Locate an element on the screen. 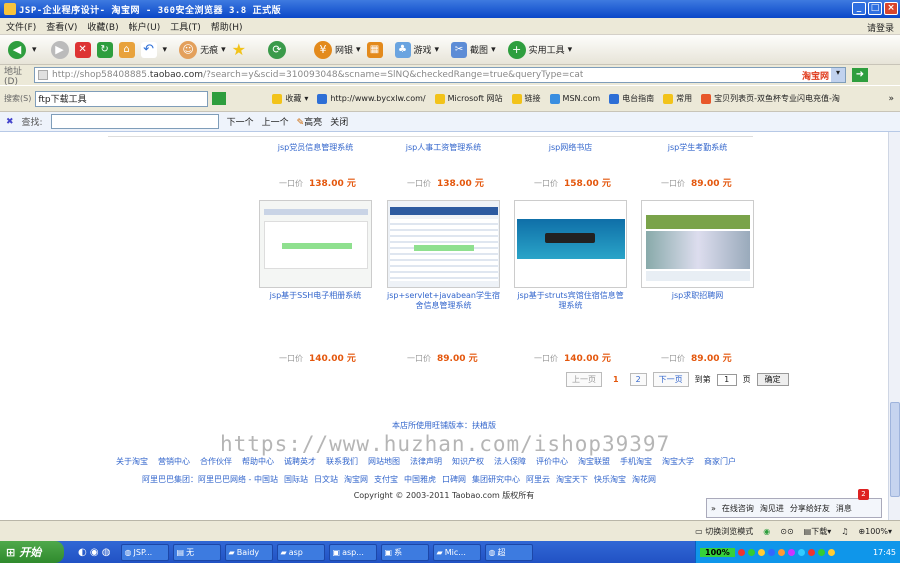 This screenshot has width=900, height=563. footer-link: 联系我们 is located at coordinates (342, 461).